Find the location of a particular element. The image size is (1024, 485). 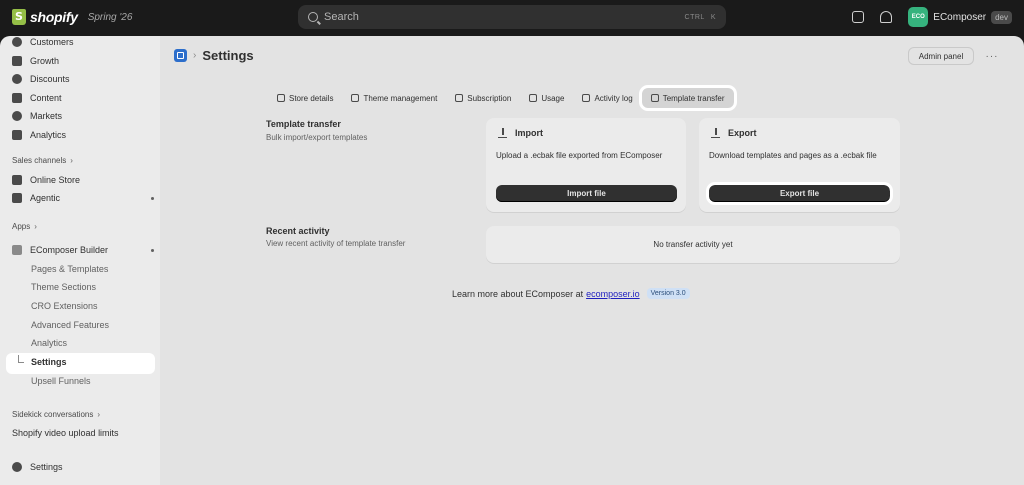

sidebar-subitem-theme-sections: Theme Sections is located at coordinates (63, 287).